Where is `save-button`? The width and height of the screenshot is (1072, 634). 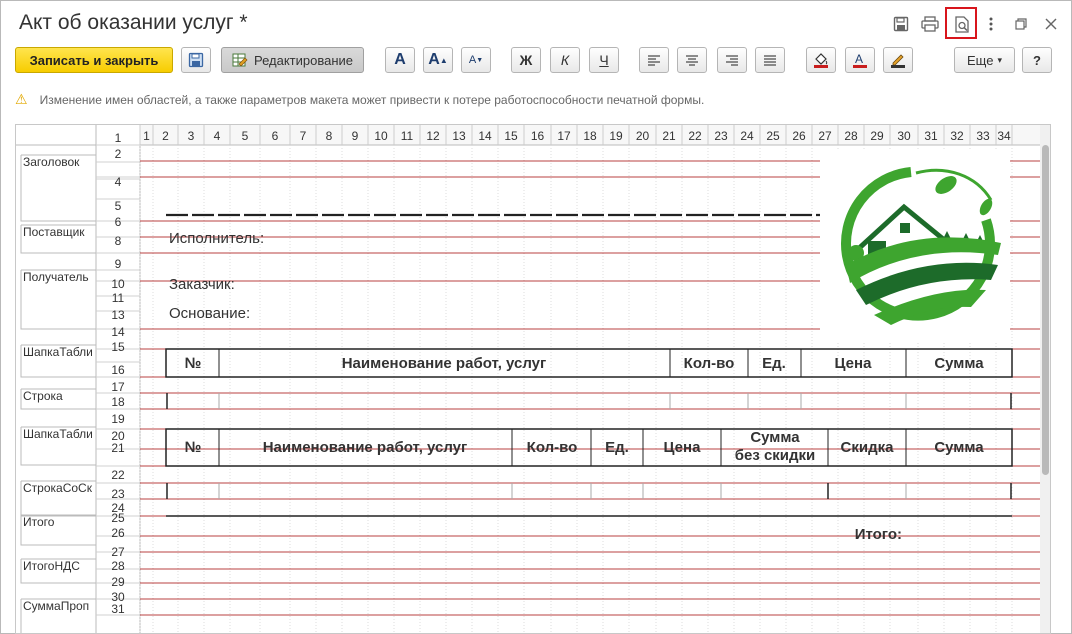
save-button is located at coordinates (196, 60).